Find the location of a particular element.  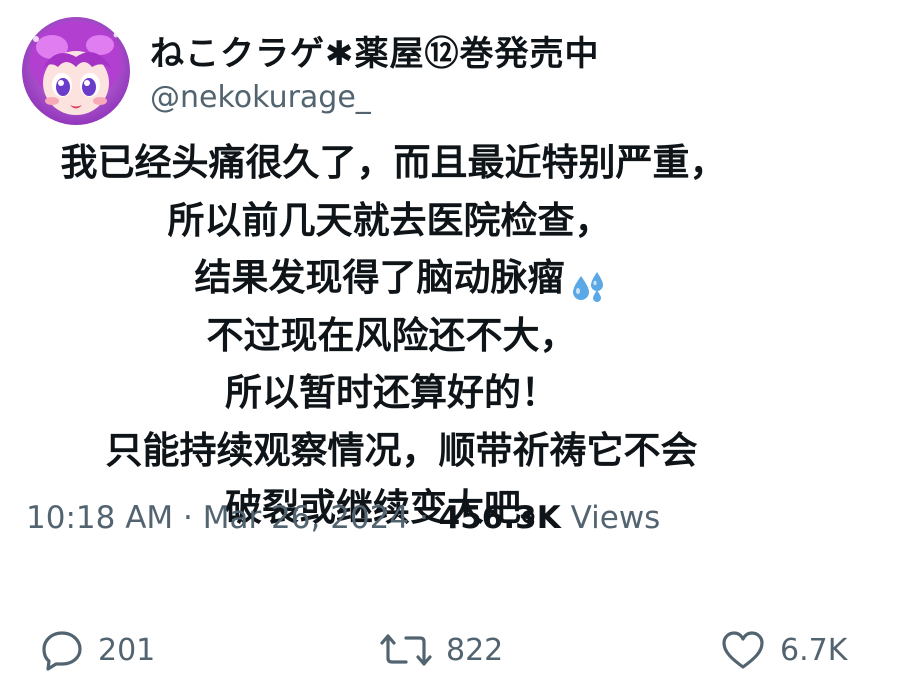

views-label: Views is located at coordinates (610, 518).